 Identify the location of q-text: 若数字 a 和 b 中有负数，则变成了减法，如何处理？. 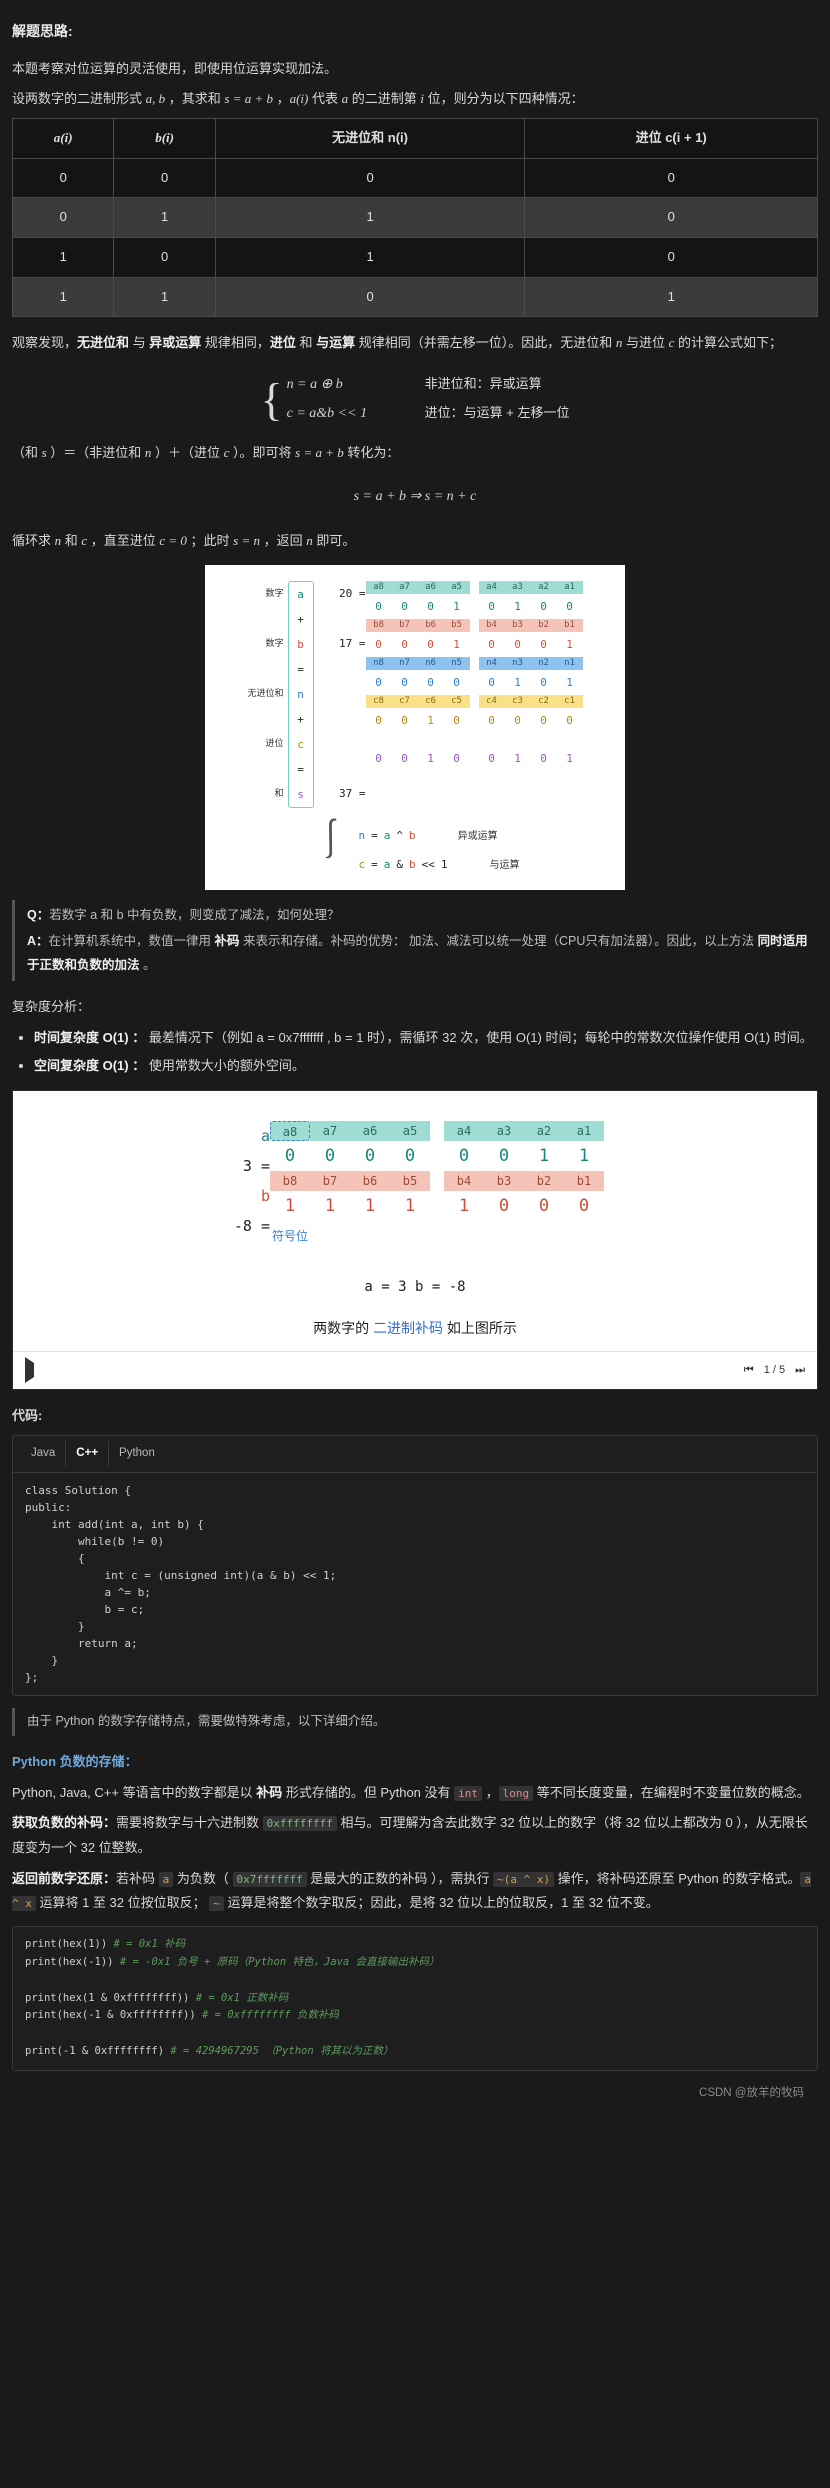
(194, 915).